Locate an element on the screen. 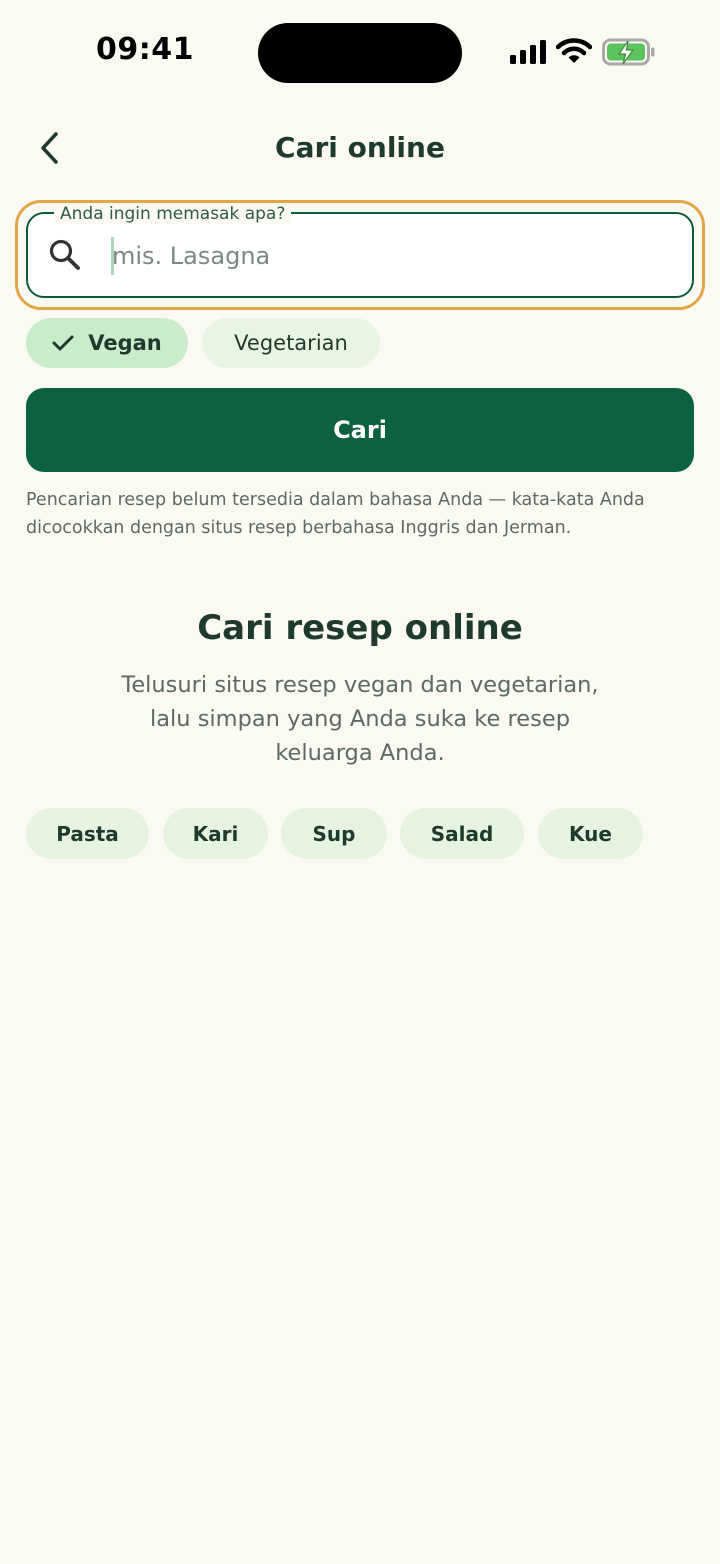 The width and height of the screenshot is (720, 1564). battery-charging-icon is located at coordinates (628, 52).